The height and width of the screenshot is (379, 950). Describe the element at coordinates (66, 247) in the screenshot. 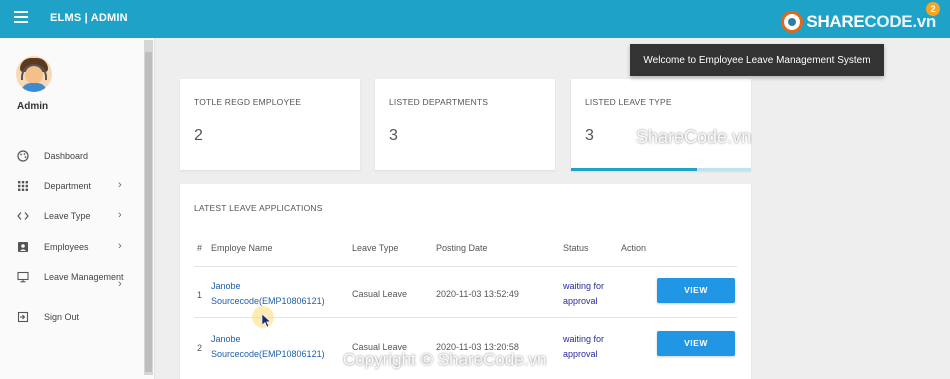

I see `sidebar-item-label: Employees` at that location.